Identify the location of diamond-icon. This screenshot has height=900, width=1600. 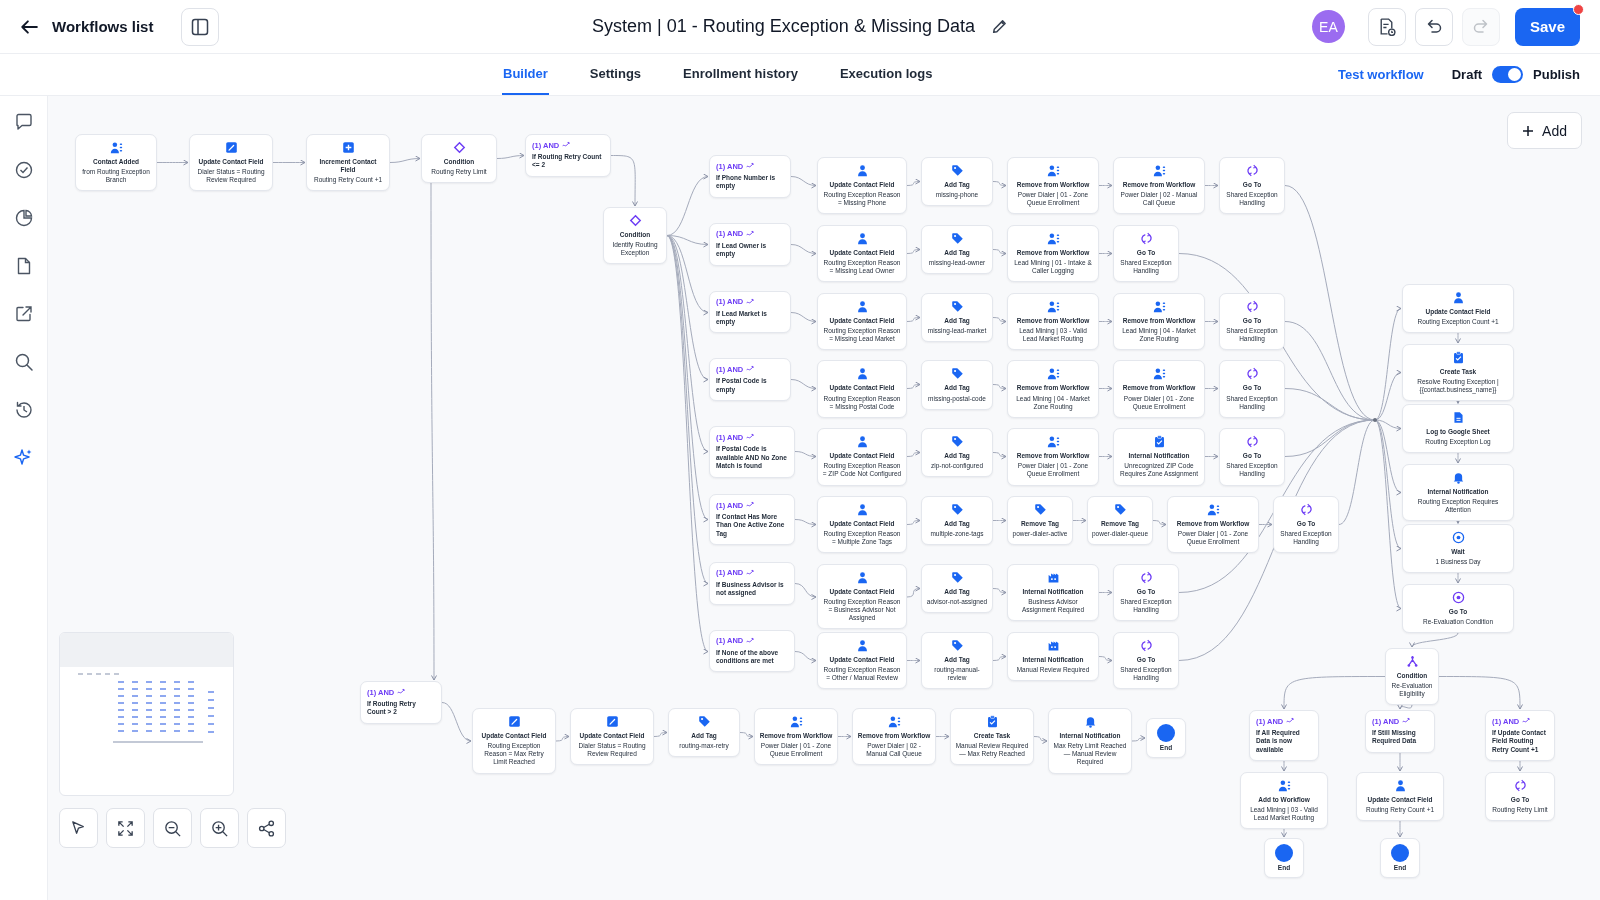
(459, 147).